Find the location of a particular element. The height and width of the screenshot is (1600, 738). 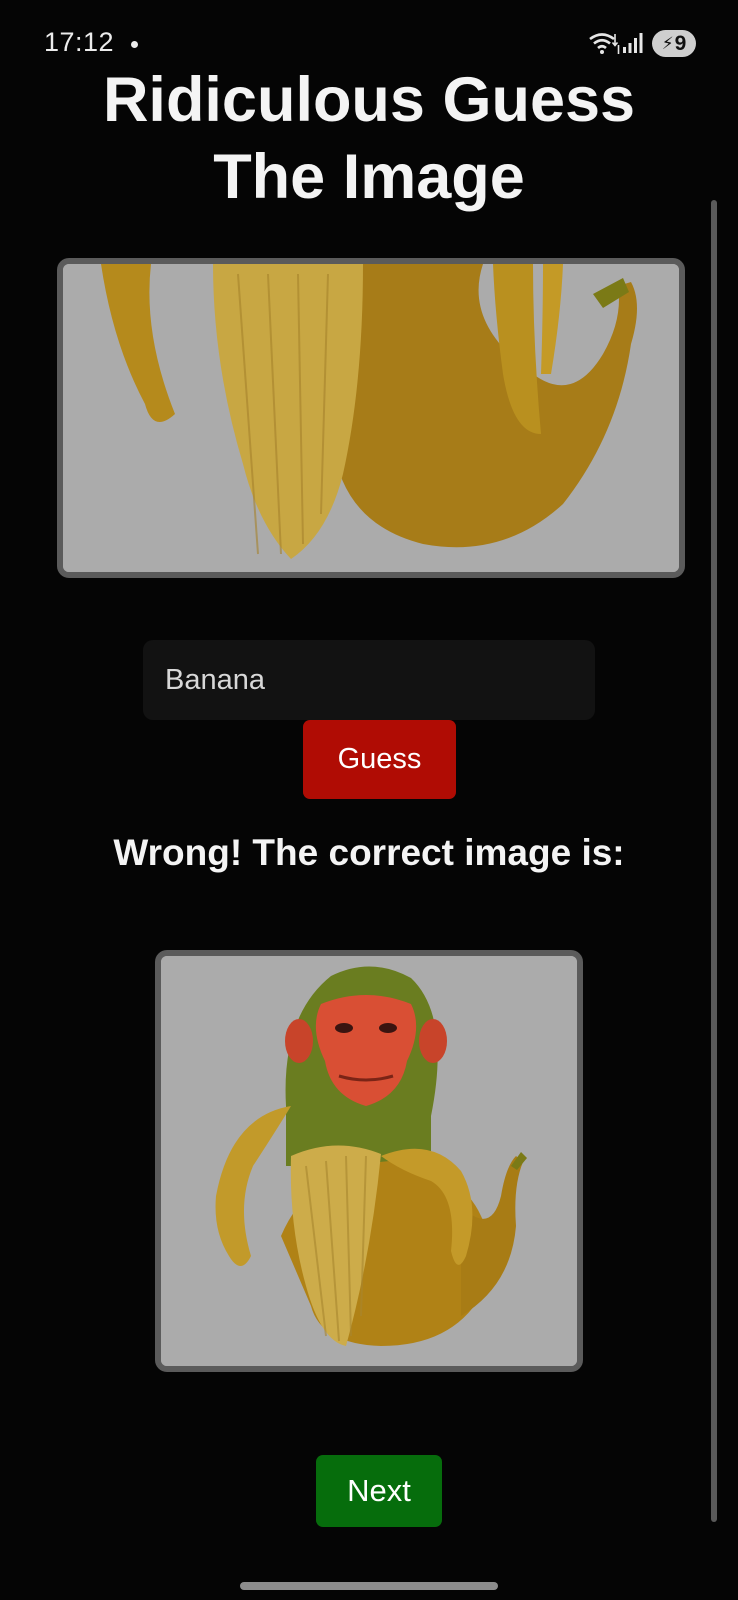

page-title-line-2: The Image is located at coordinates (369, 177).